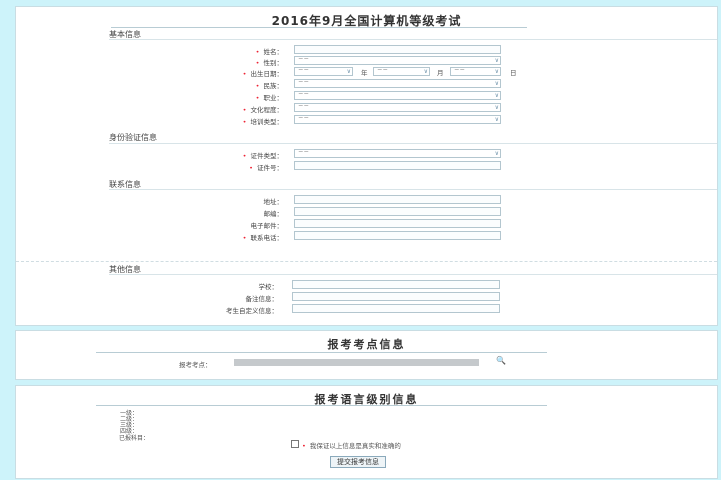  Describe the element at coordinates (269, 86) in the screenshot. I see `ethnicity-label: • 民族：` at that location.